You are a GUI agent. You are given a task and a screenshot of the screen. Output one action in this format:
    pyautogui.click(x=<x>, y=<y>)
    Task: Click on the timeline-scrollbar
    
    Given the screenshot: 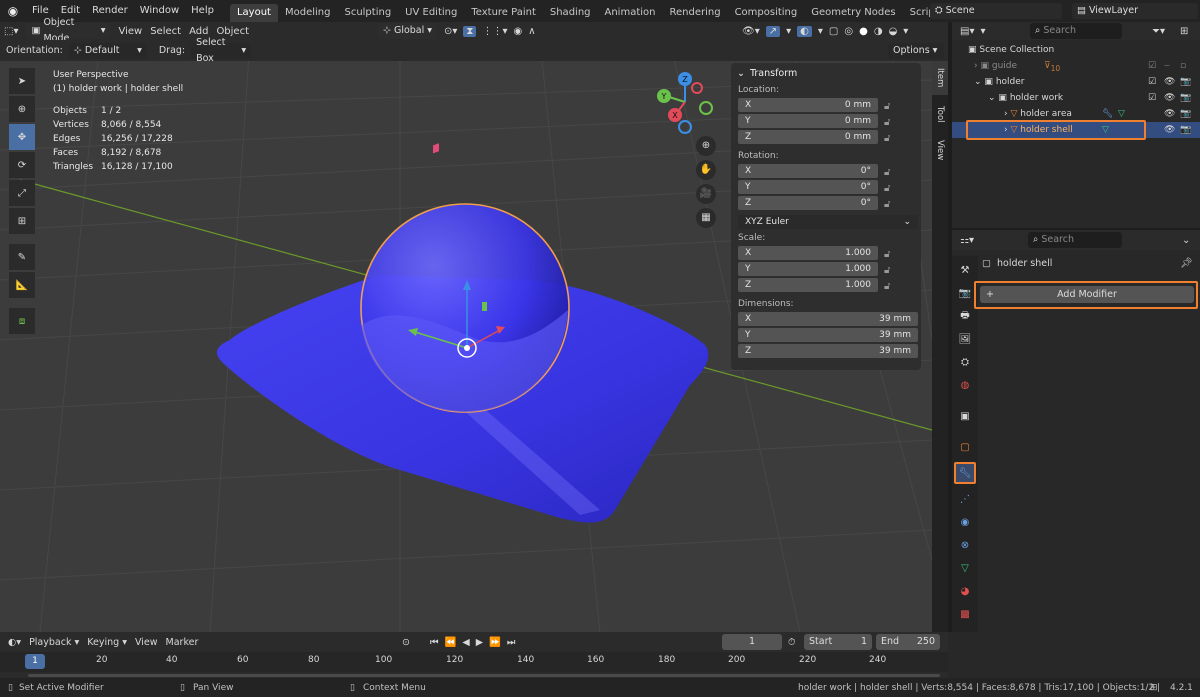 What is the action you would take?
    pyautogui.click(x=484, y=675)
    